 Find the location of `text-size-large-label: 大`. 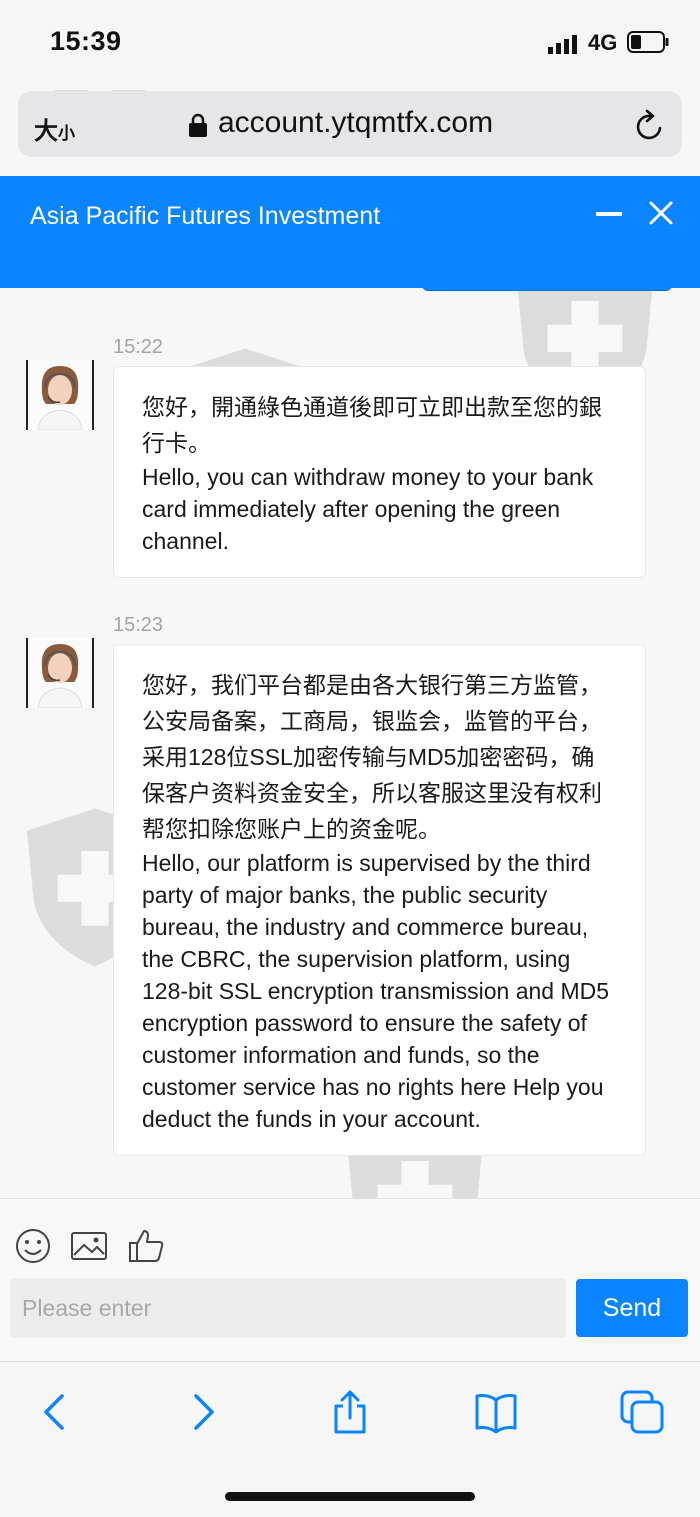

text-size-large-label: 大 is located at coordinates (46, 131).